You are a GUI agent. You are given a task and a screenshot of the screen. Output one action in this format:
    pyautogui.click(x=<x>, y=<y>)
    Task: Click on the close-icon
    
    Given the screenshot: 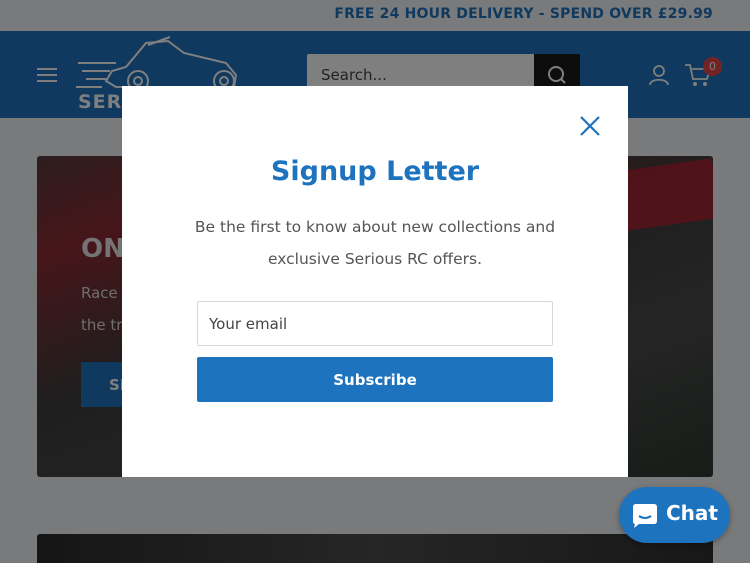 What is the action you would take?
    pyautogui.click(x=590, y=126)
    